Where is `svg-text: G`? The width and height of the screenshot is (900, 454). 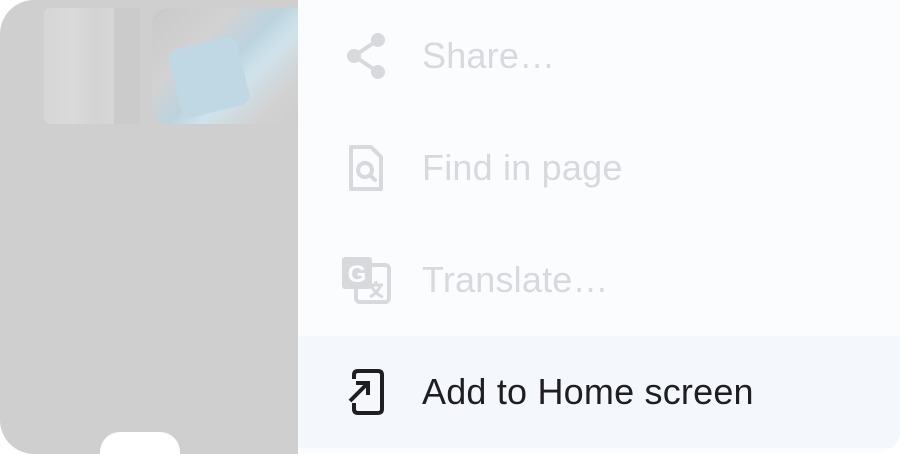 svg-text: G is located at coordinates (357, 274).